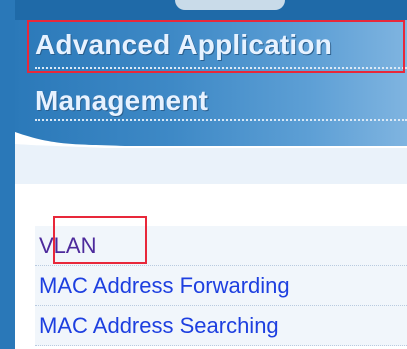 The width and height of the screenshot is (407, 349). I want to click on menu-item-mac-address-searching: MAC Address Searching, so click(221, 326).